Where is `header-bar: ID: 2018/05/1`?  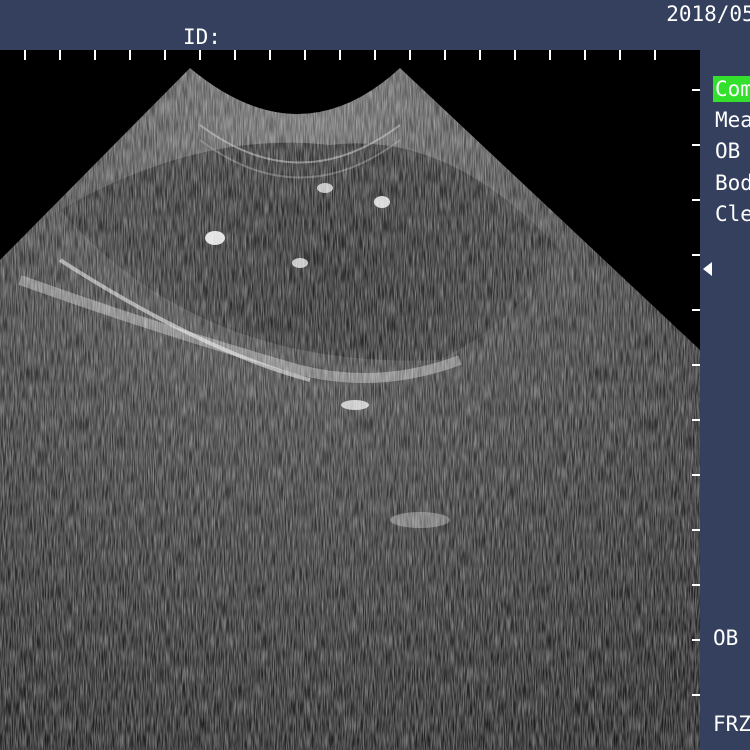 header-bar: ID: 2018/05/1 is located at coordinates (375, 25).